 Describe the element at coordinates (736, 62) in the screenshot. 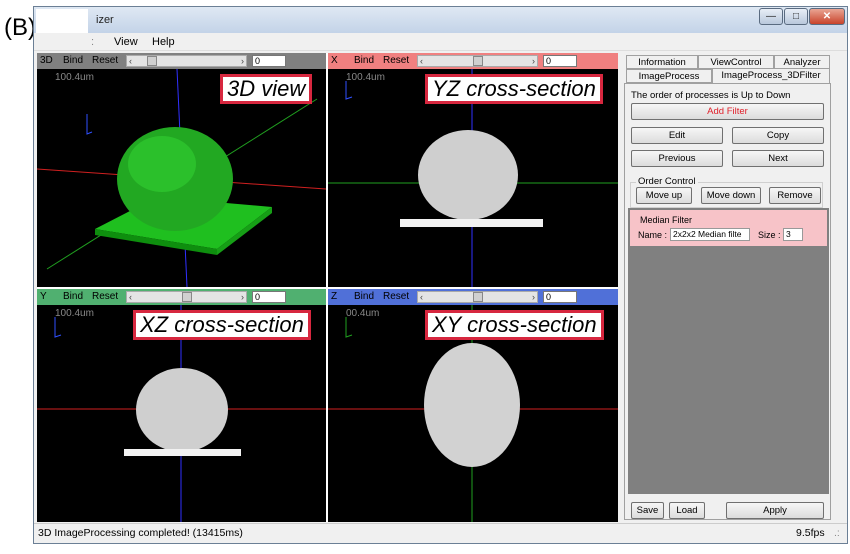

I see `tab-viewcontrol: ViewControl` at that location.